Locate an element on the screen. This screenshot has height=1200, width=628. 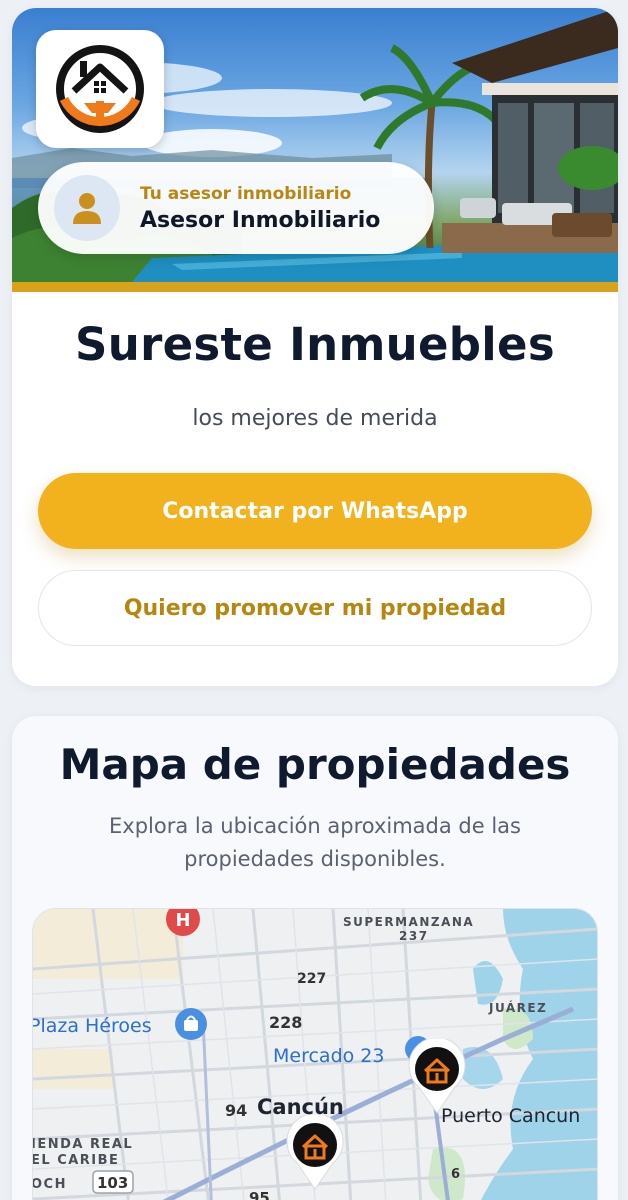
map-label-6: 6 is located at coordinates (456, 1174).